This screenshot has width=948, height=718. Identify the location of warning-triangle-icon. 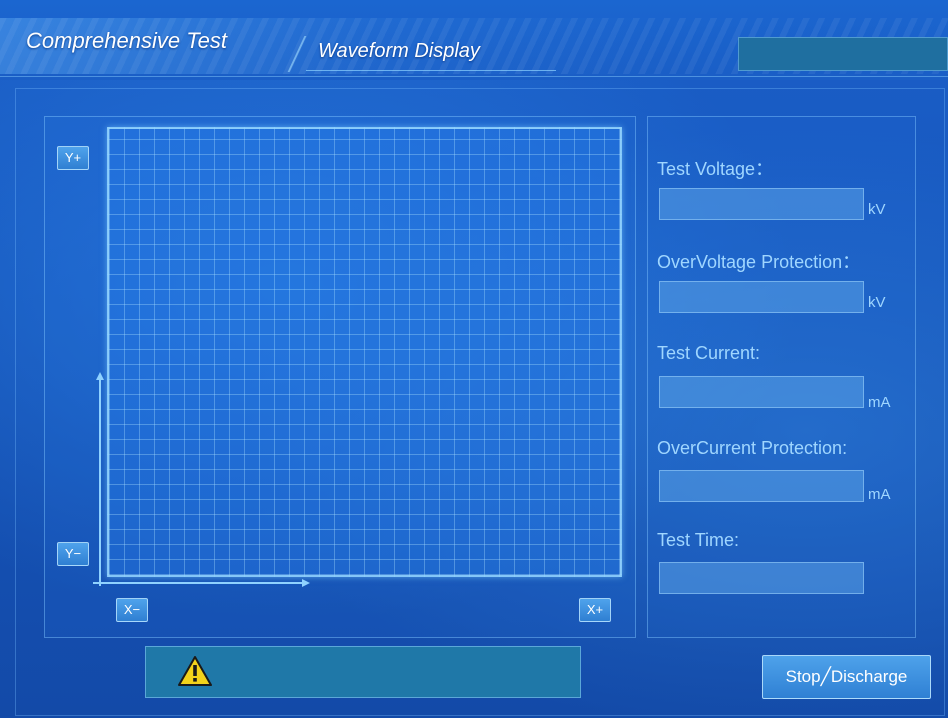
(195, 671).